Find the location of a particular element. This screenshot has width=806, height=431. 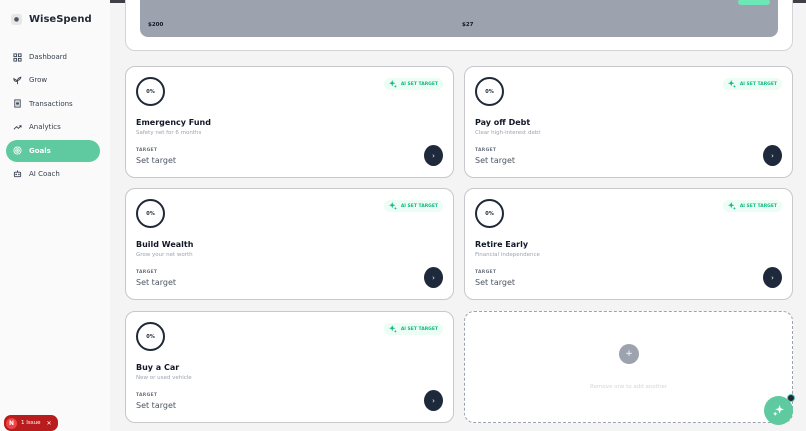

goal-title: Retire Early is located at coordinates (502, 244).